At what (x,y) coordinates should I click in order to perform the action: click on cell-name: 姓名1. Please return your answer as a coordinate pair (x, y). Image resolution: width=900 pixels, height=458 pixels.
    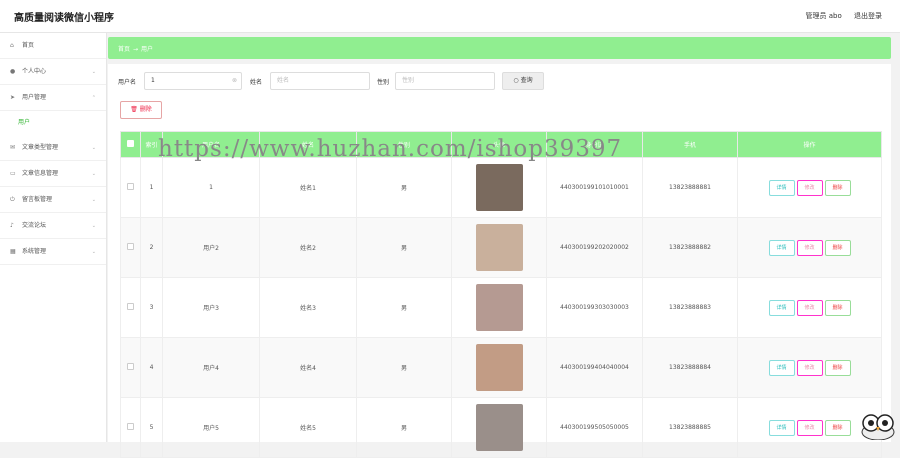
    Looking at the image, I should click on (308, 188).